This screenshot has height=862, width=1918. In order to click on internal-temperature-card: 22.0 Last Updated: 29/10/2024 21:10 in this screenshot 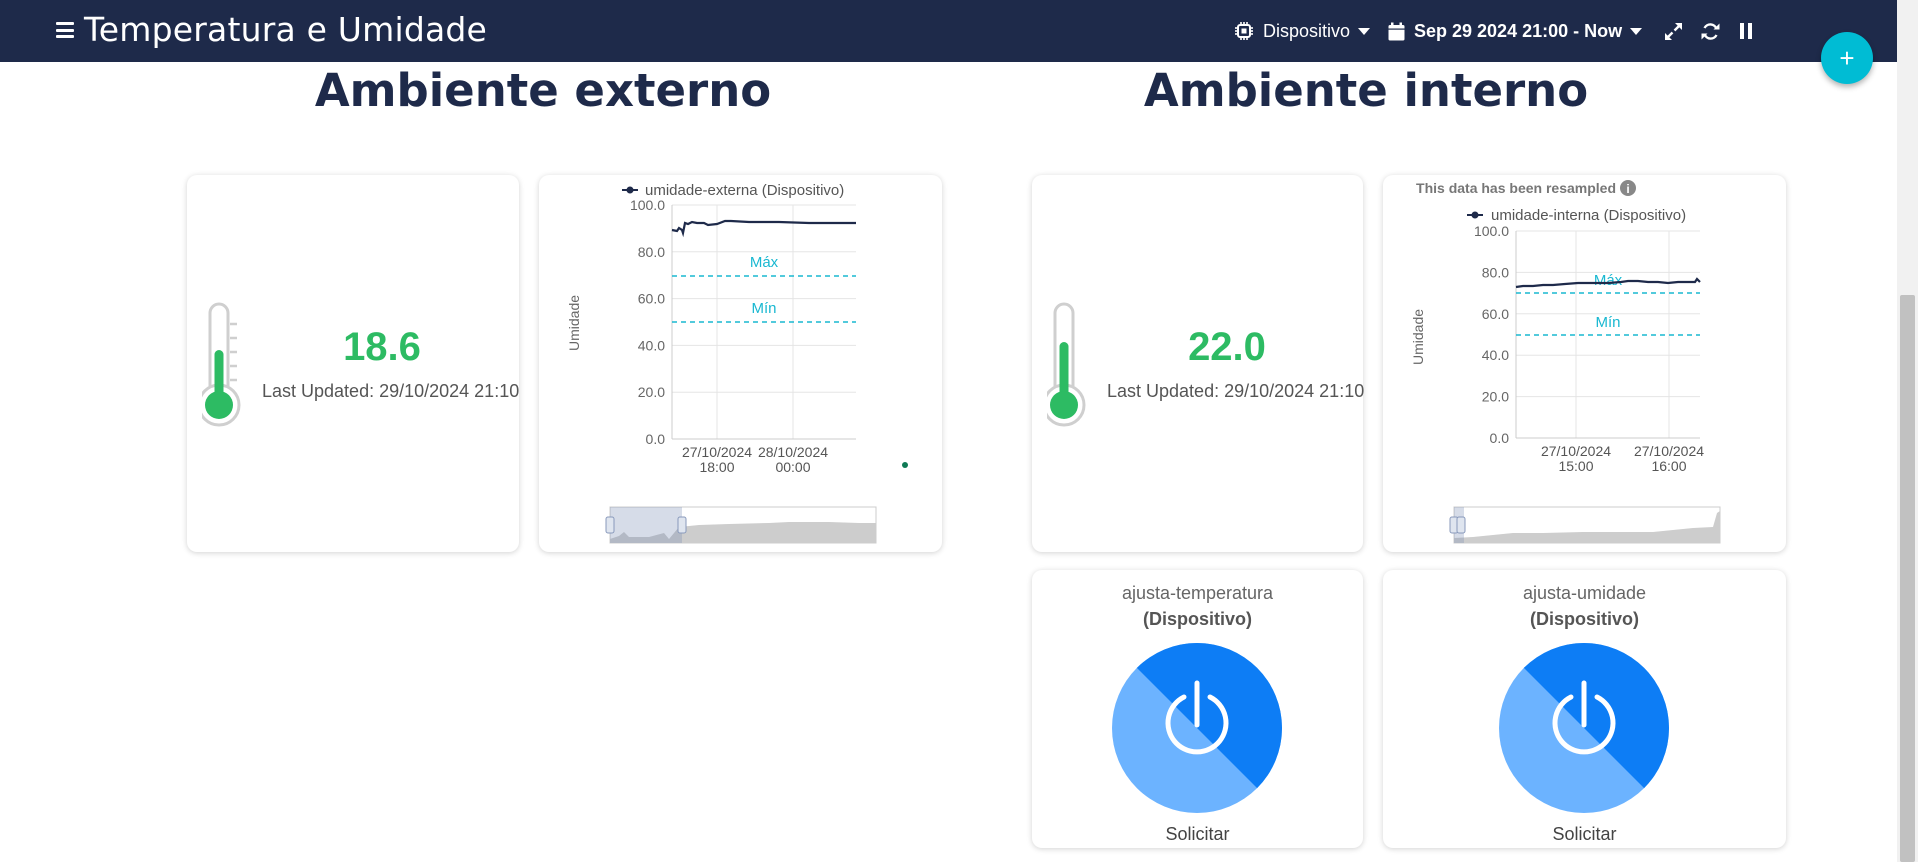, I will do `click(1198, 363)`.